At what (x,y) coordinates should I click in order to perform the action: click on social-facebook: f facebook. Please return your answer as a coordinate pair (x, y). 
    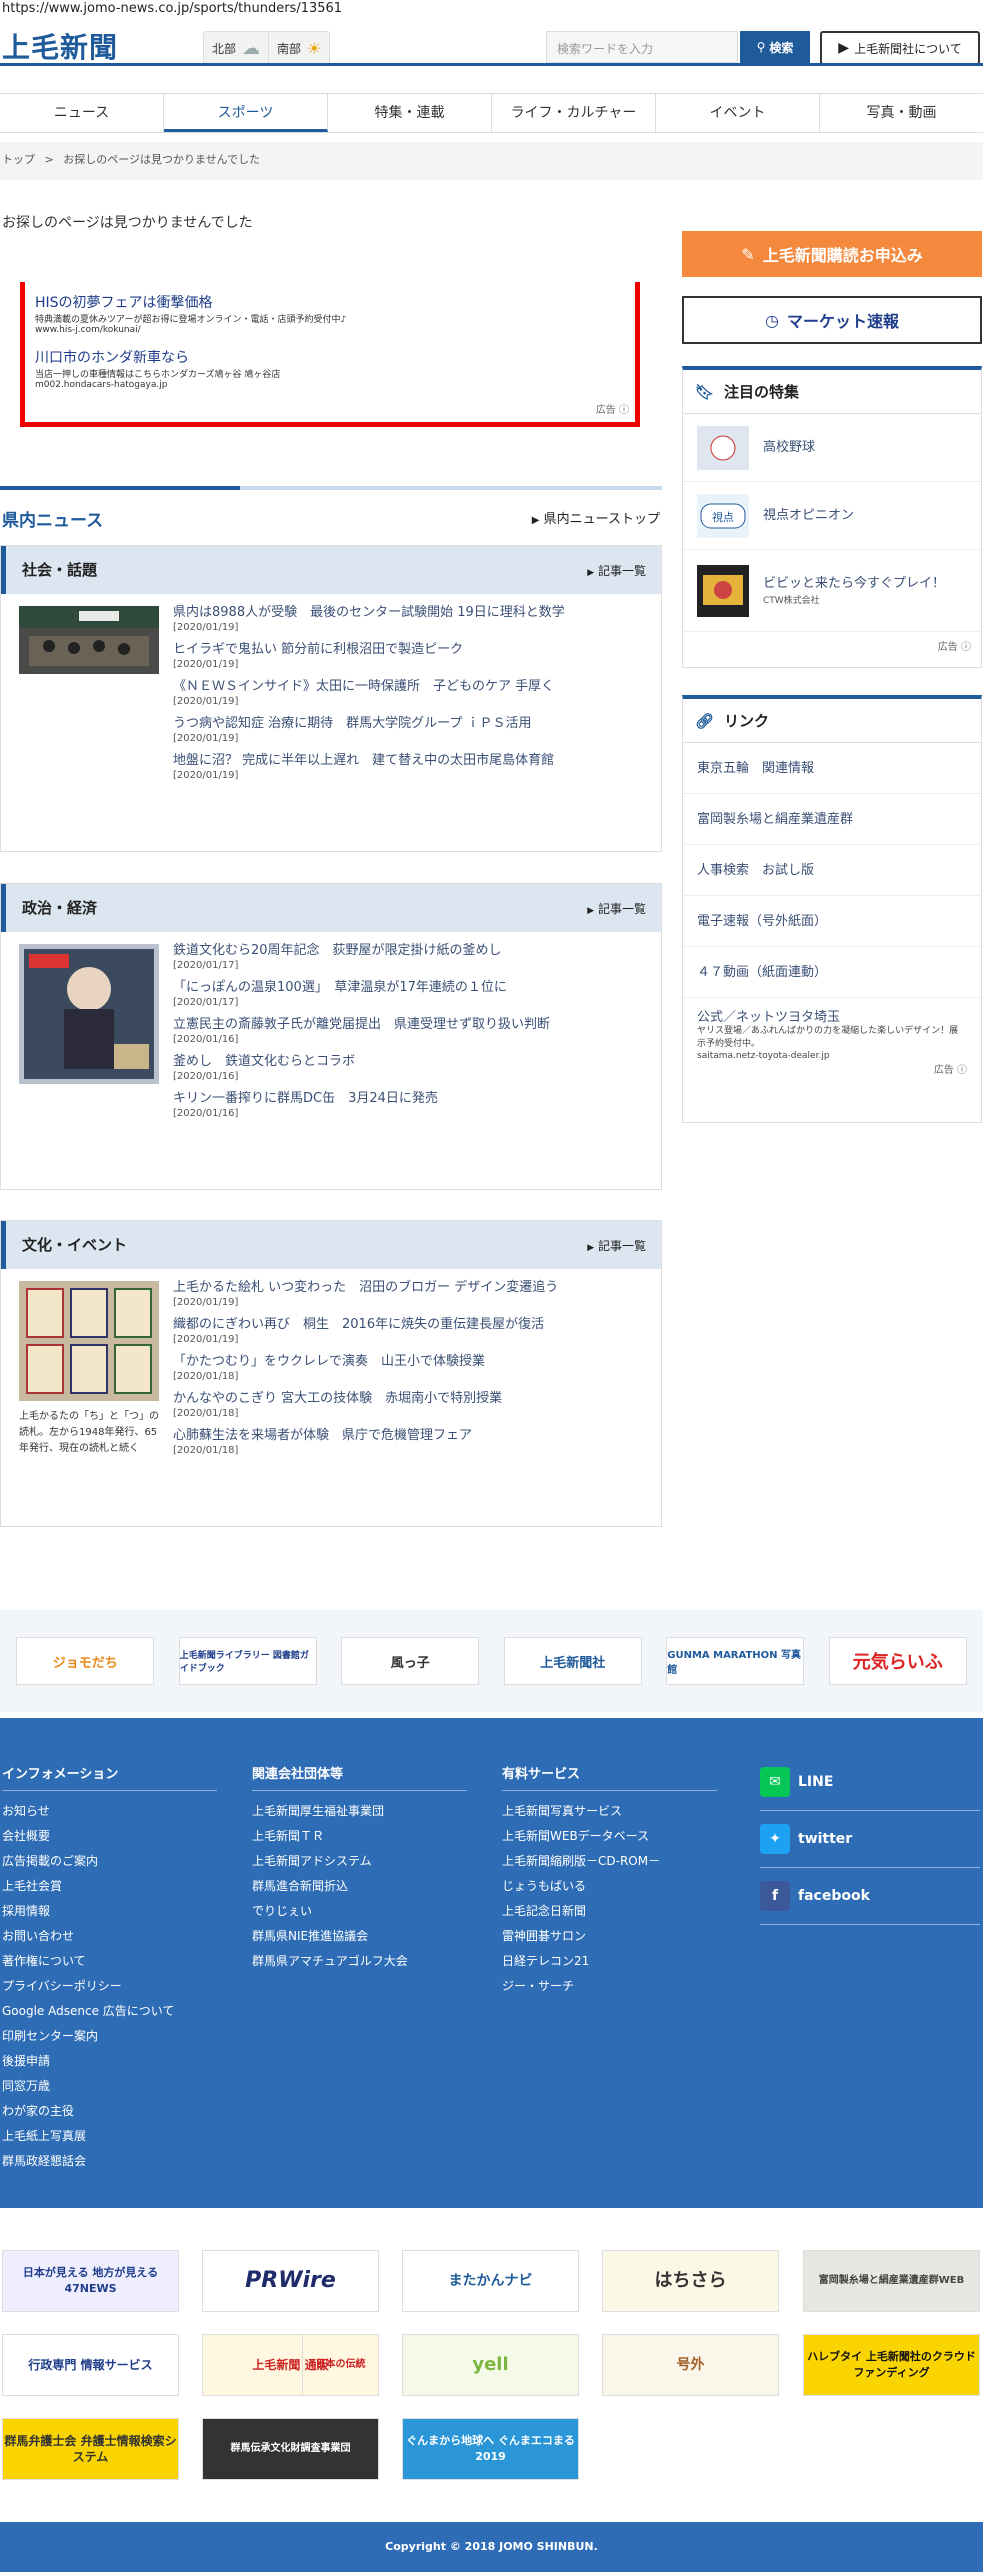
    Looking at the image, I should click on (870, 1896).